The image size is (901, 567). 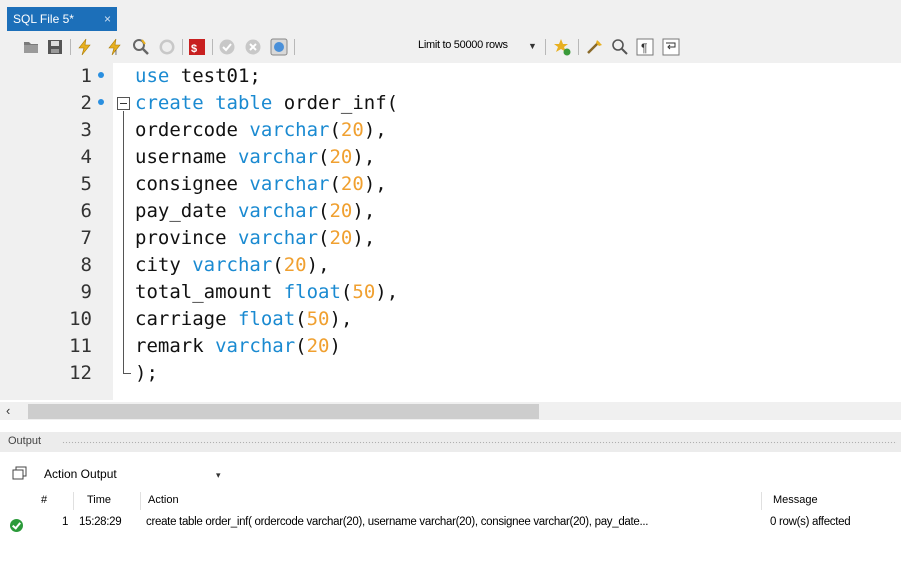 What do you see at coordinates (620, 47) in the screenshot?
I see `find-icon` at bounding box center [620, 47].